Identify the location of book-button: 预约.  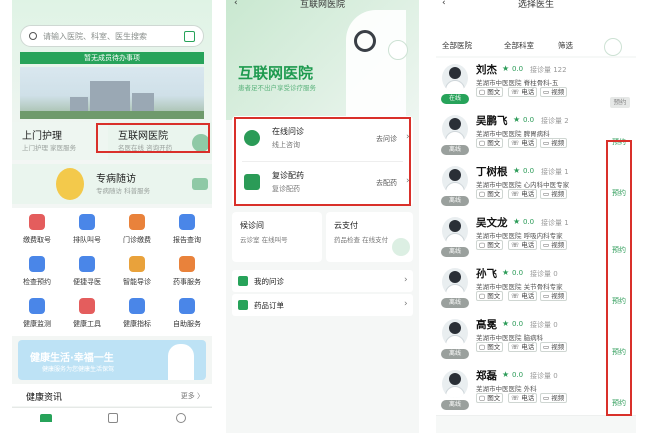
(620, 102).